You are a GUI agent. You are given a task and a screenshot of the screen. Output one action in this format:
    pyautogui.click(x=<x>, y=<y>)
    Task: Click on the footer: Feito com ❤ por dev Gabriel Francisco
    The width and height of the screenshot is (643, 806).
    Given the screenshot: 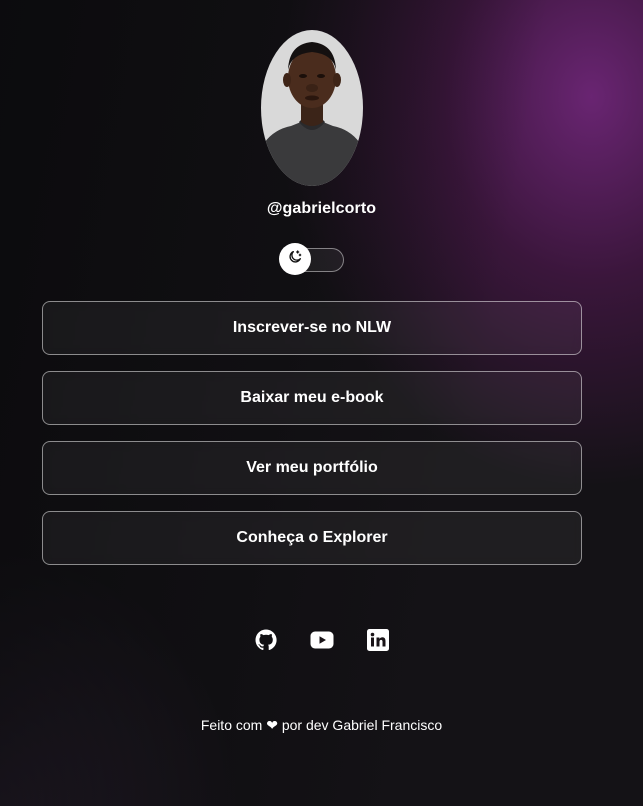 What is the action you would take?
    pyautogui.click(x=321, y=725)
    